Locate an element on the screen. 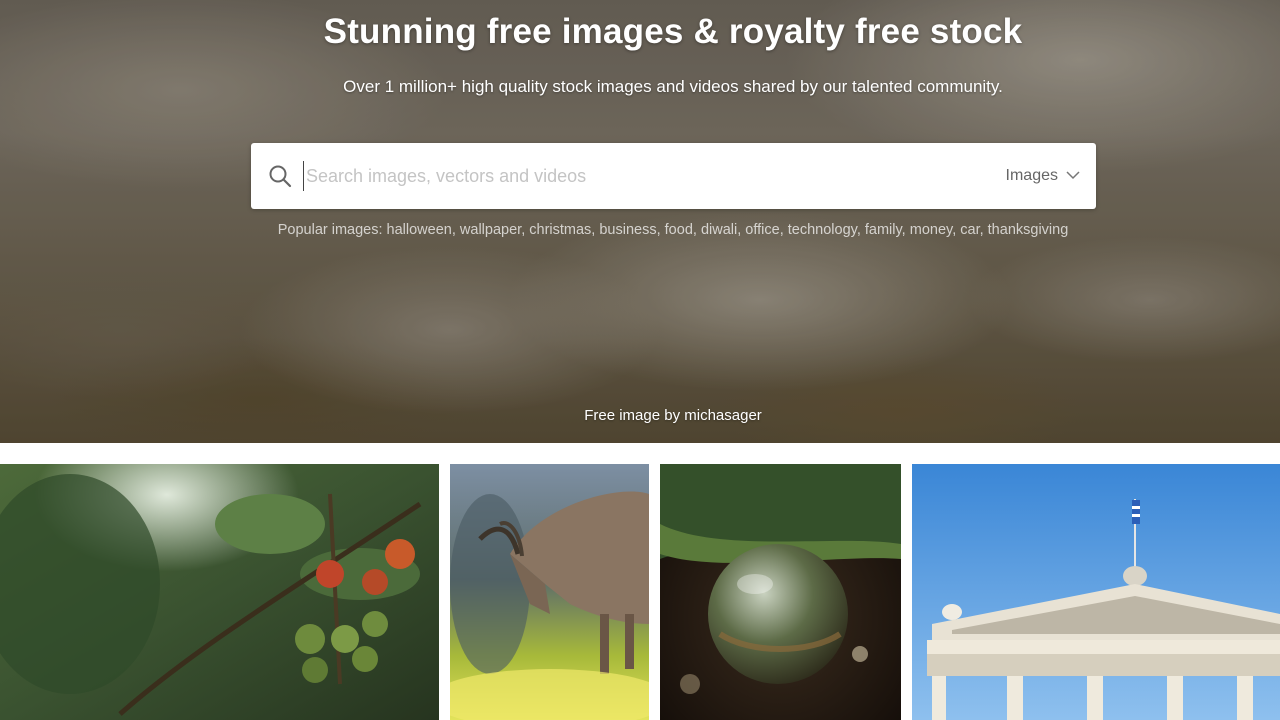 The width and height of the screenshot is (1280, 720). credit-prefix: Free image by is located at coordinates (634, 415).